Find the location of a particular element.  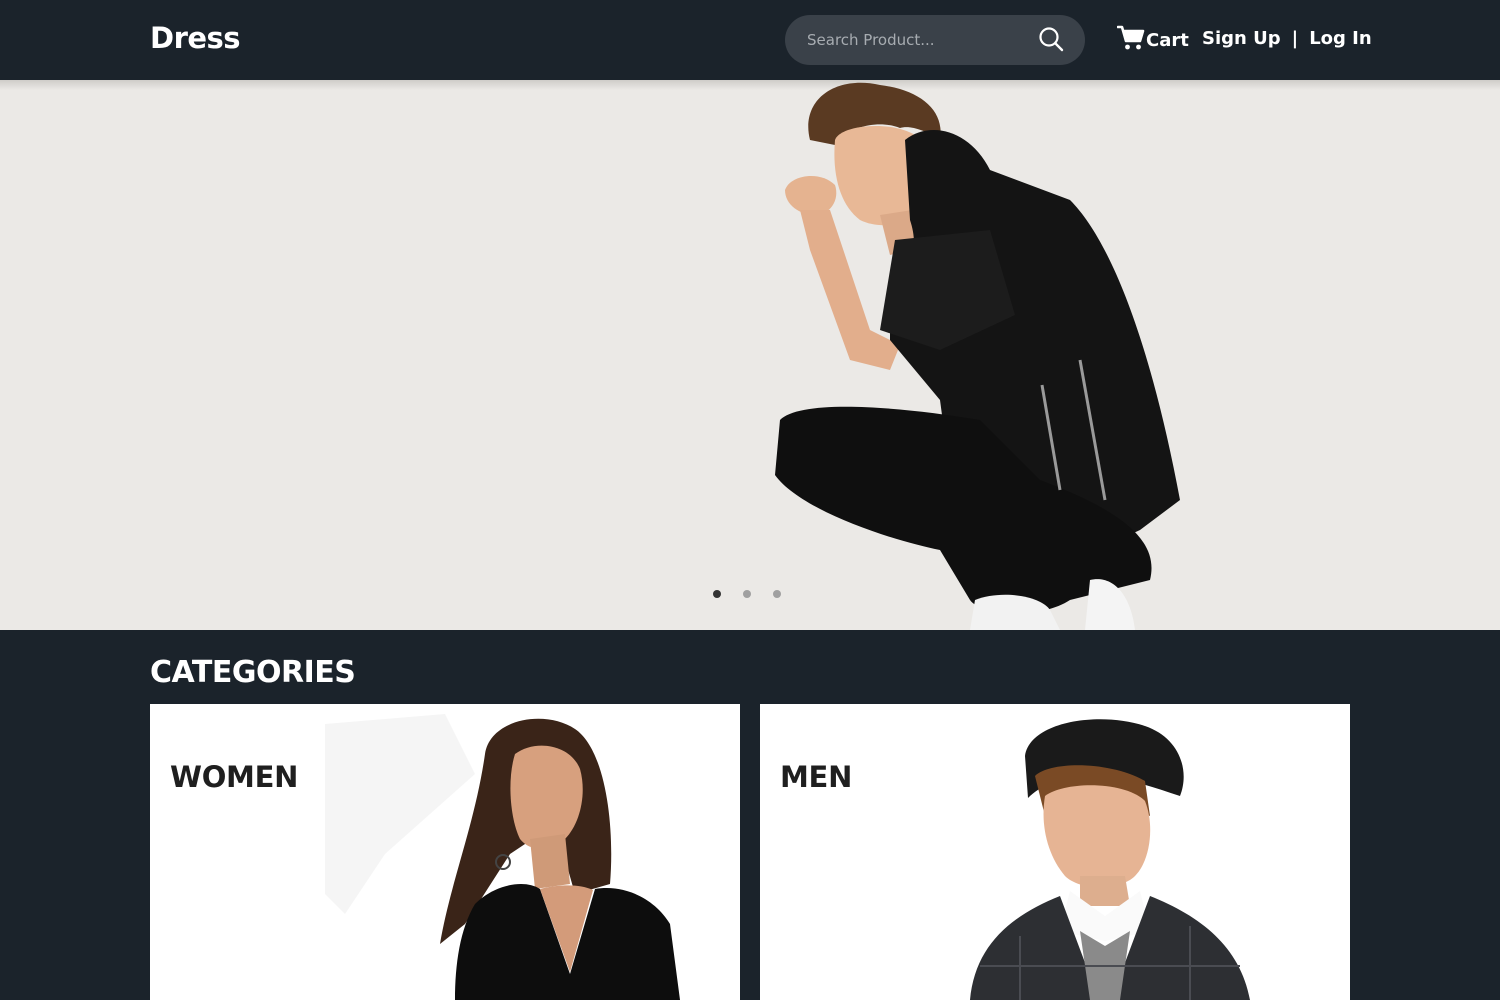

carousel-dots is located at coordinates (747, 594).